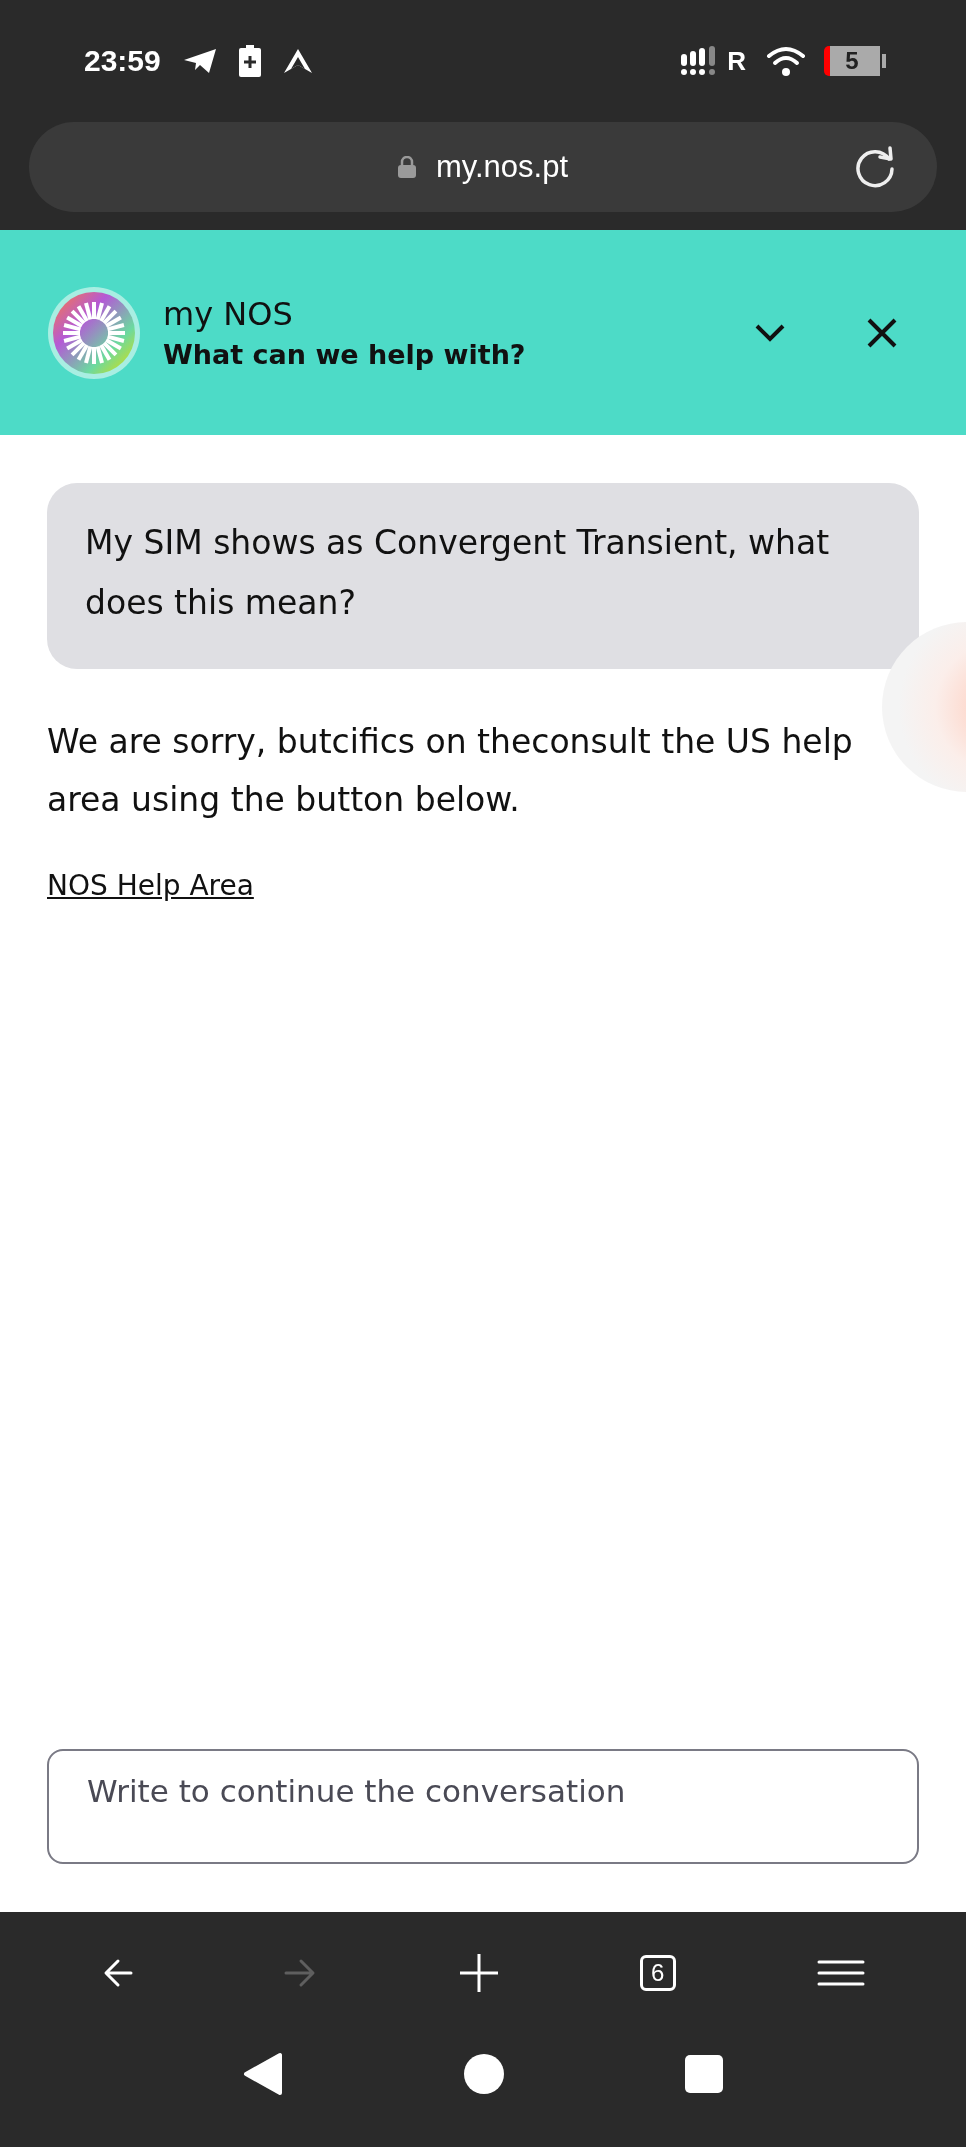 This screenshot has width=966, height=2147. I want to click on battery-charging-icon, so click(249, 61).